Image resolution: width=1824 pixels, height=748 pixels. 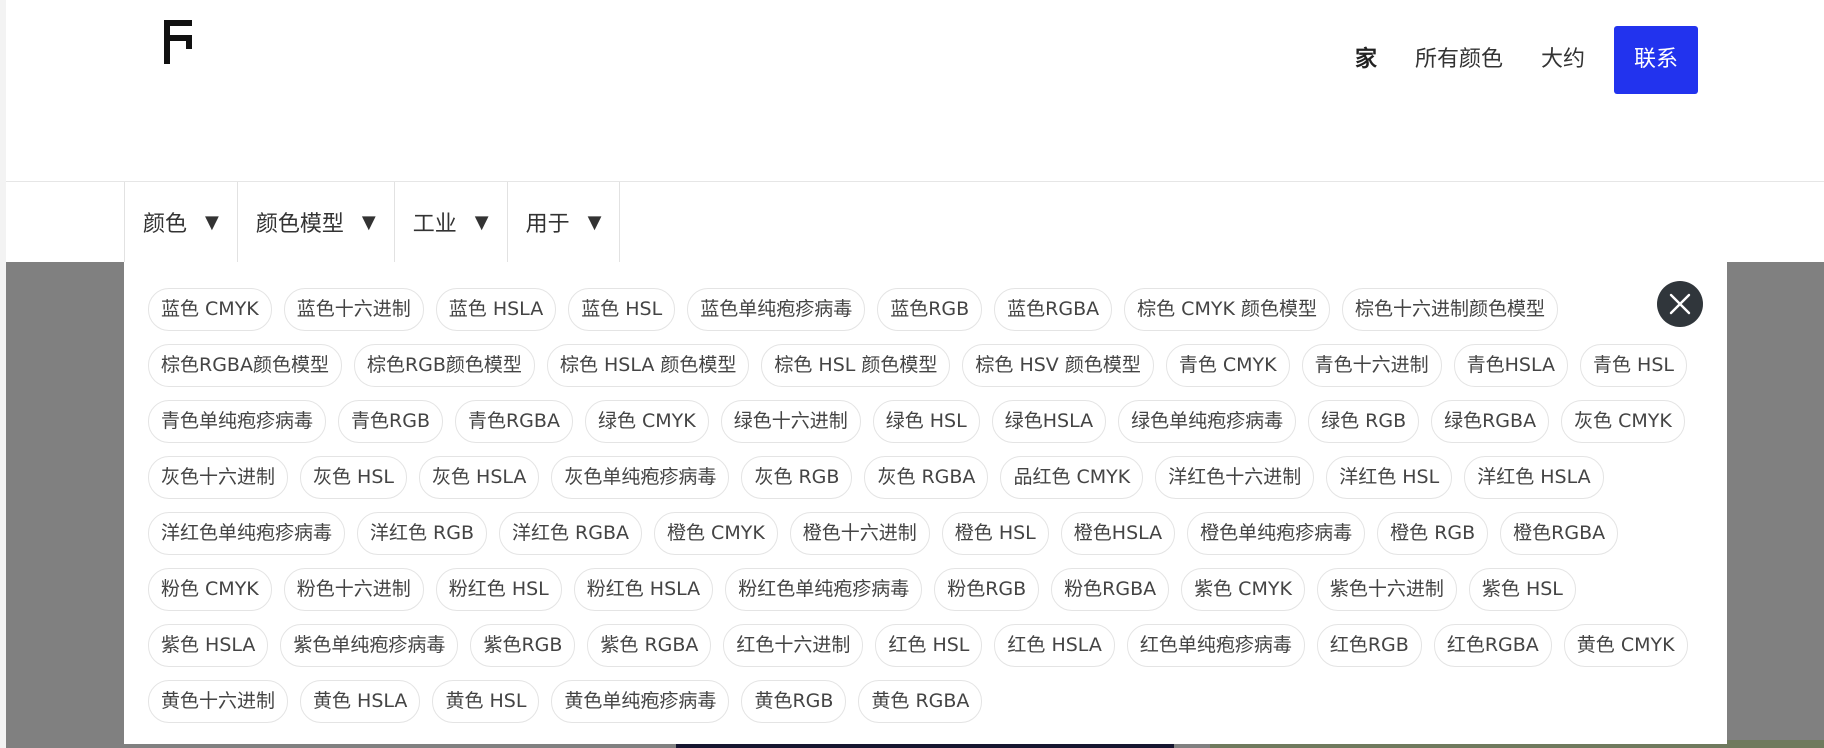 What do you see at coordinates (1559, 533) in the screenshot?
I see `color-tag: 橙色RGBA` at bounding box center [1559, 533].